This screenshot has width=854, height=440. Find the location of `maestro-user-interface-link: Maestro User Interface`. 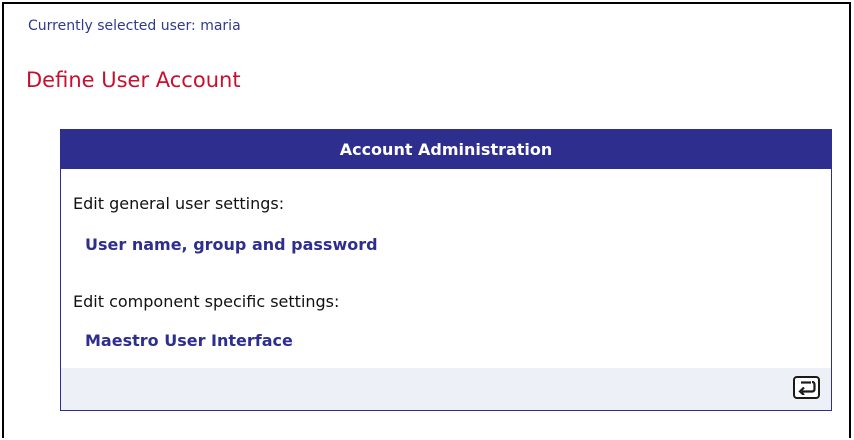

maestro-user-interface-link: Maestro User Interface is located at coordinates (189, 340).